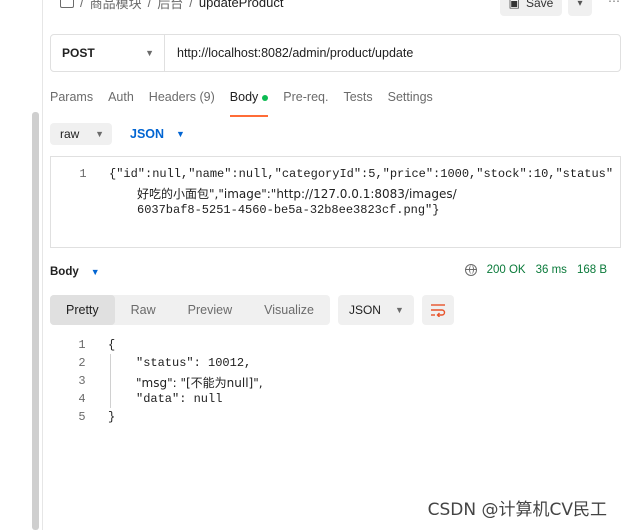 The height and width of the screenshot is (530, 621). Describe the element at coordinates (364, 310) in the screenshot. I see `response-format-label: JSON` at that location.